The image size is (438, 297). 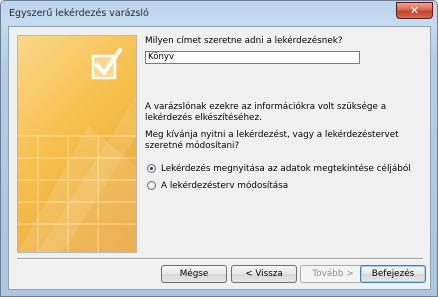 What do you see at coordinates (219, 13) in the screenshot?
I see `title-bar: Egyszerű lekérdezés varázsló ✕` at bounding box center [219, 13].